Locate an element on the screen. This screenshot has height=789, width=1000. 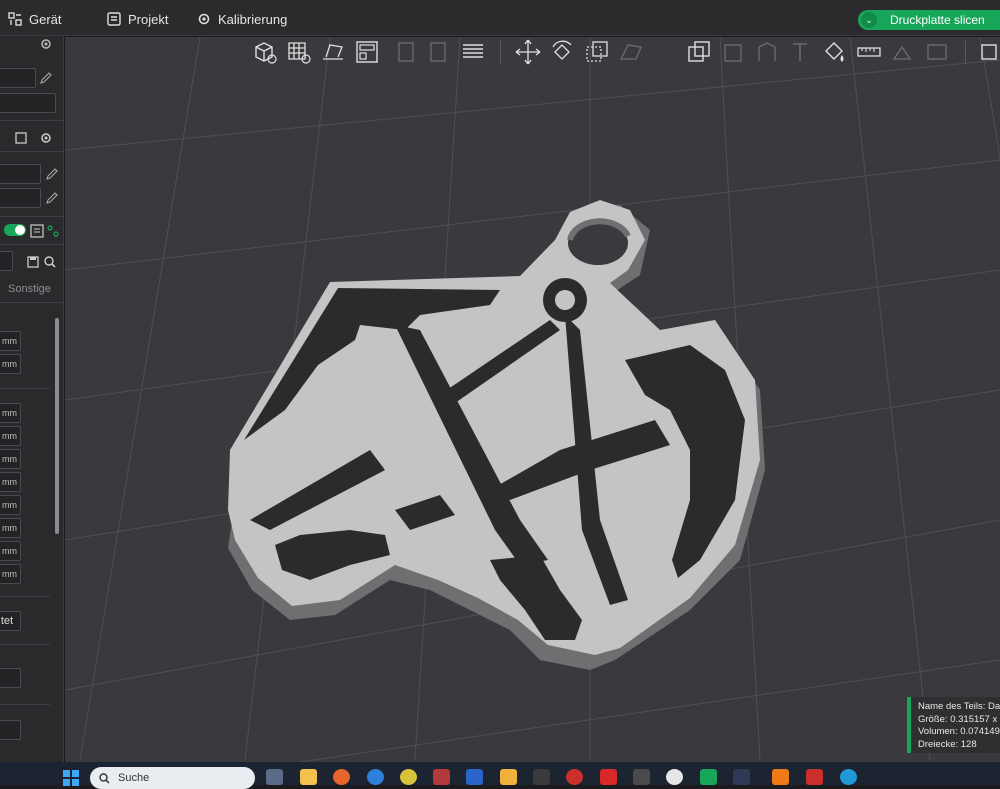
sidebar-scrollbar is located at coordinates (57, 426).